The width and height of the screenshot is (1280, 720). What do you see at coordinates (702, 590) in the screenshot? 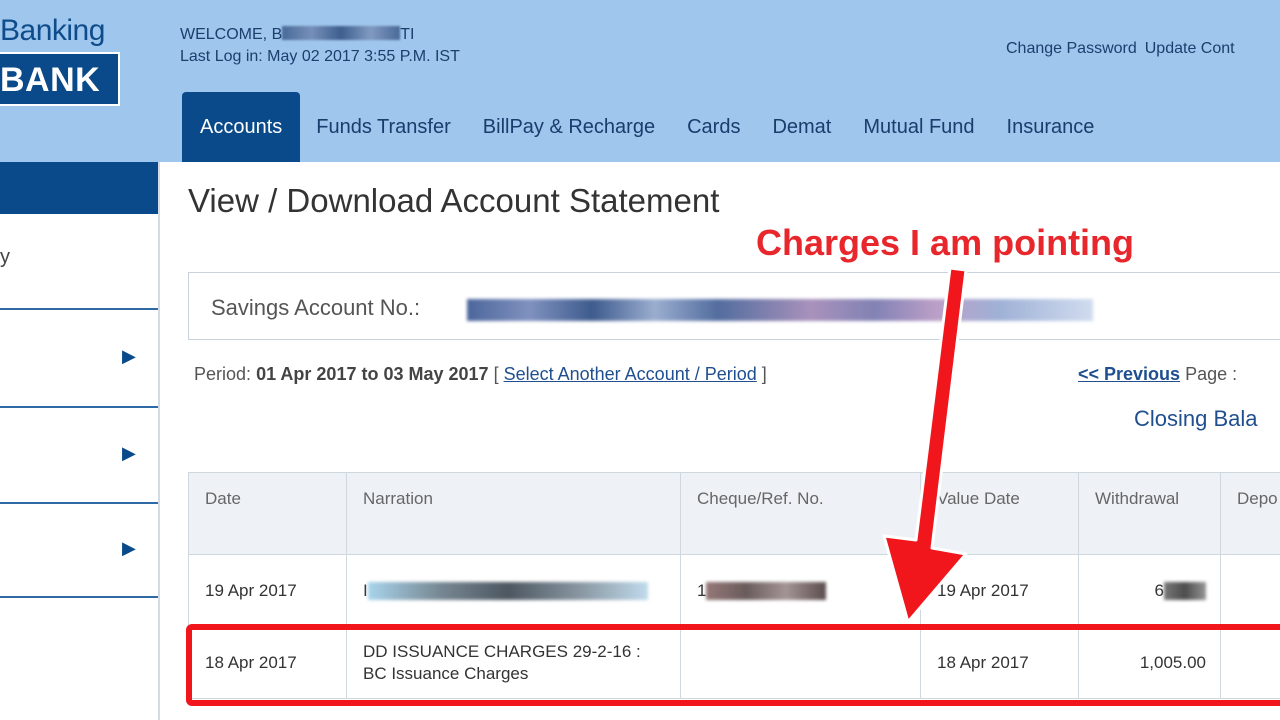
I see `cheque-prefix: 1` at bounding box center [702, 590].